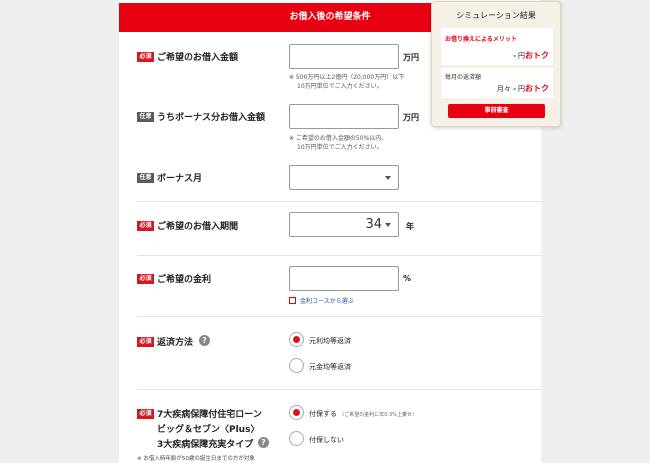  Describe the element at coordinates (514, 56) in the screenshot. I see `merit-dash: -` at that location.